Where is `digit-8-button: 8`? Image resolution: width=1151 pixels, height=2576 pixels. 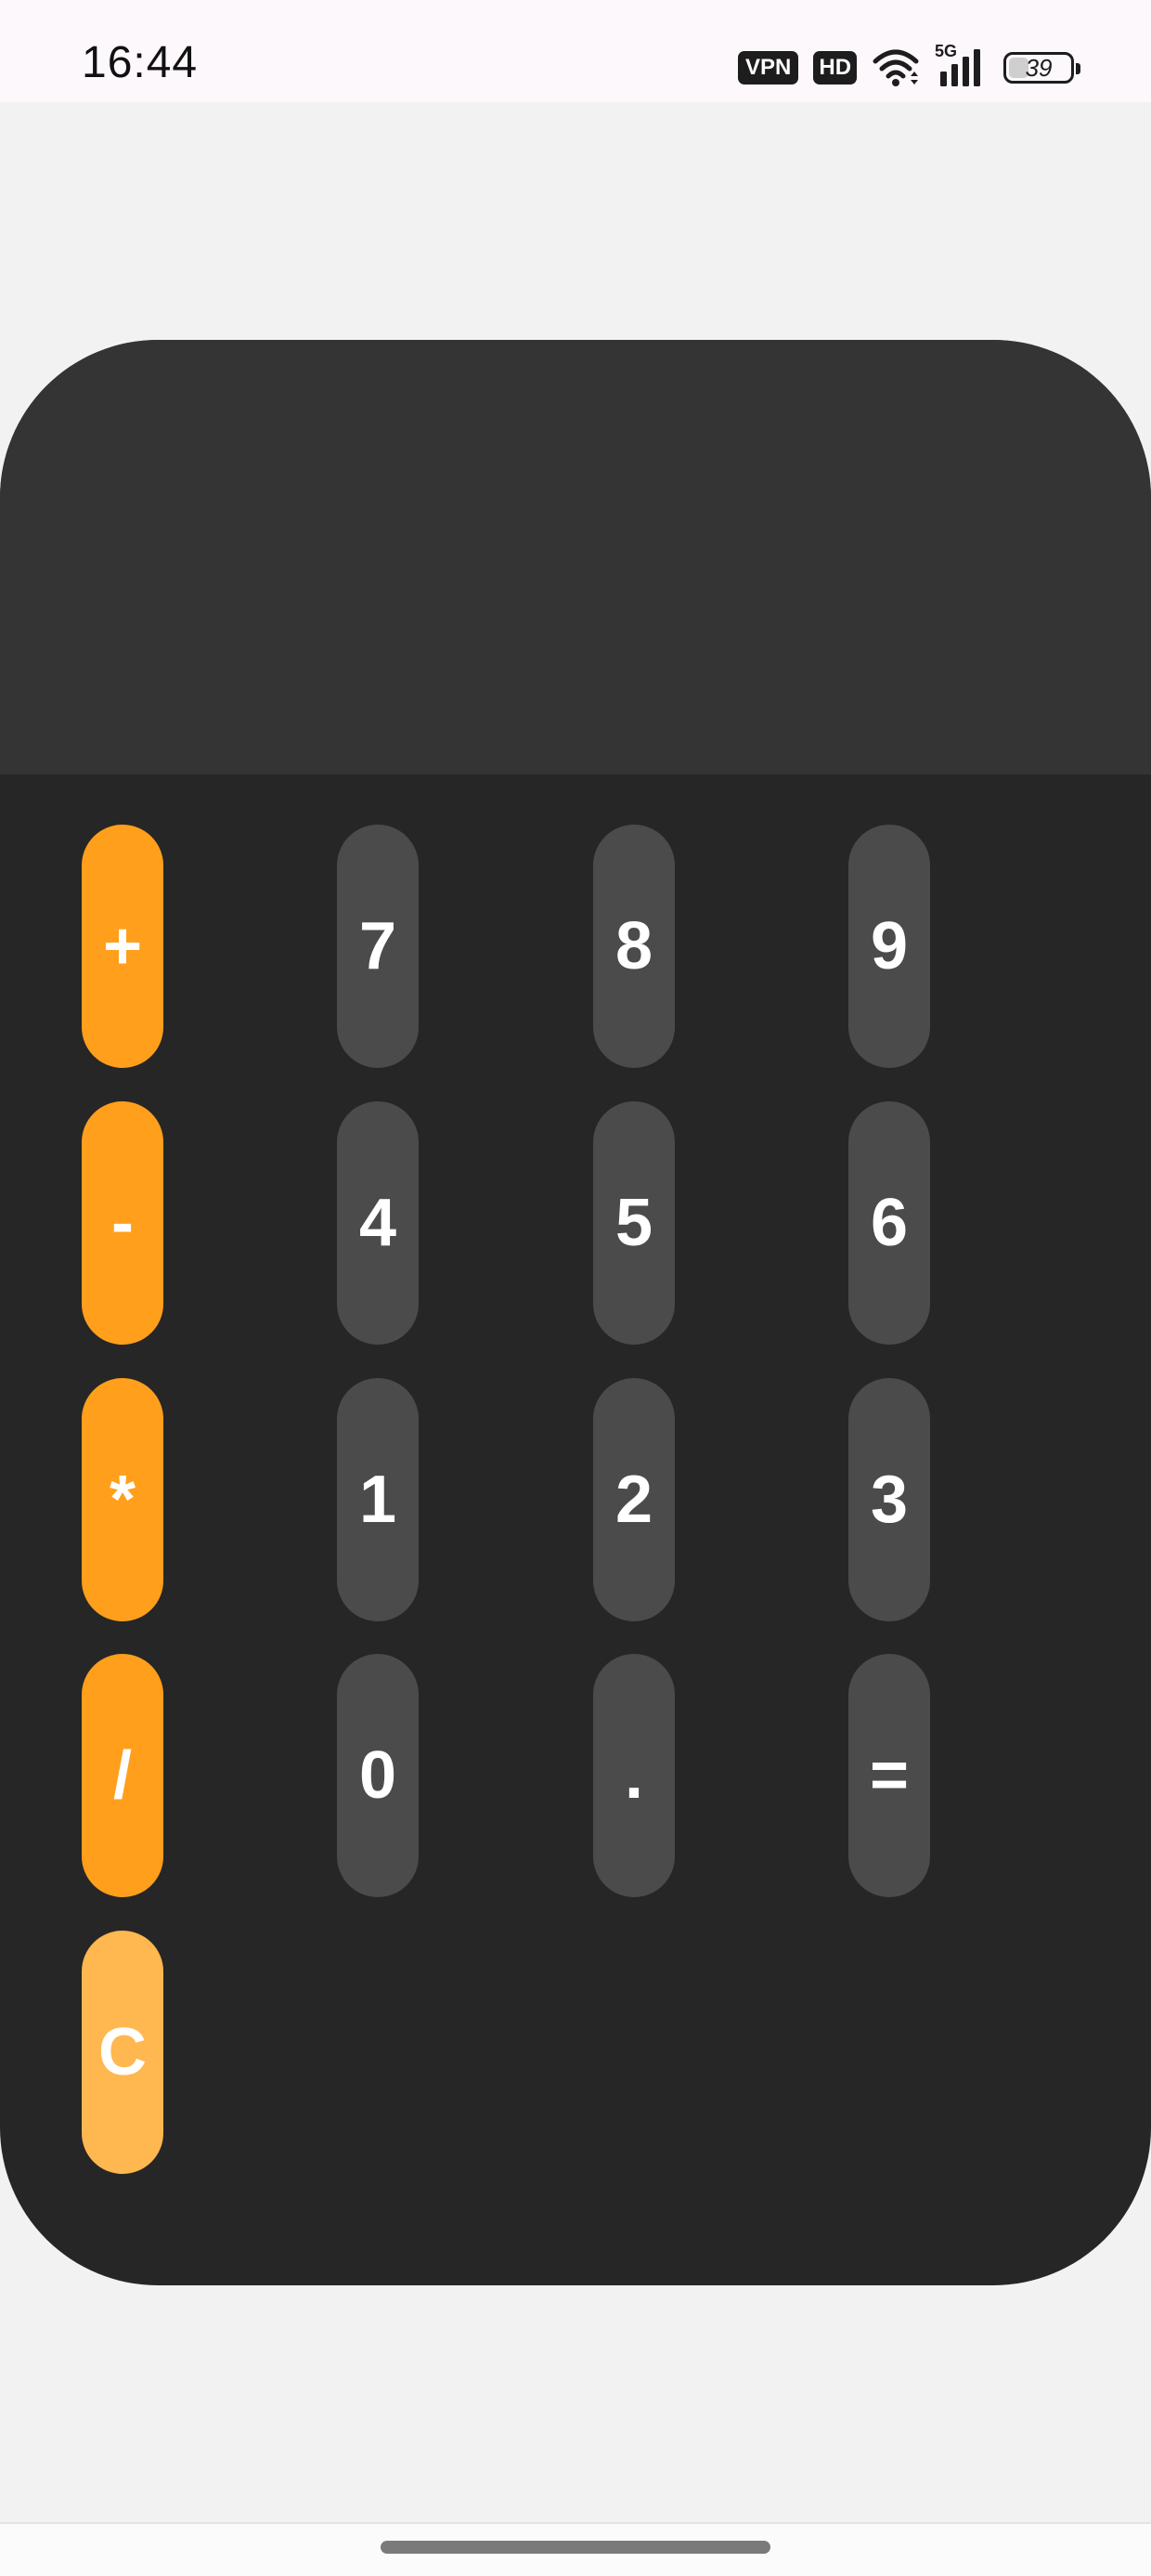 digit-8-button: 8 is located at coordinates (634, 946).